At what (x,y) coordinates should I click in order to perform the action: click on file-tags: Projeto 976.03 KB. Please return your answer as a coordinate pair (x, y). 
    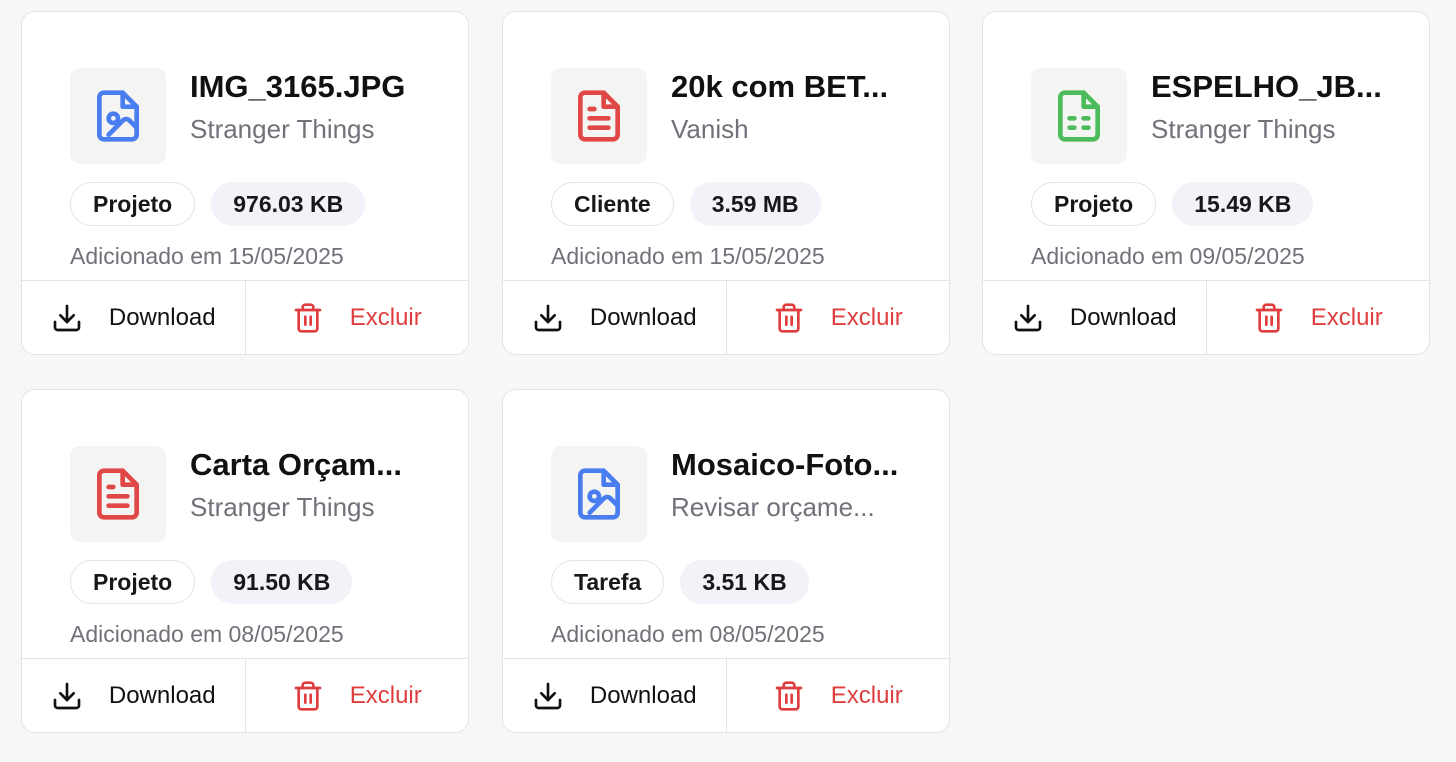
    Looking at the image, I should click on (218, 204).